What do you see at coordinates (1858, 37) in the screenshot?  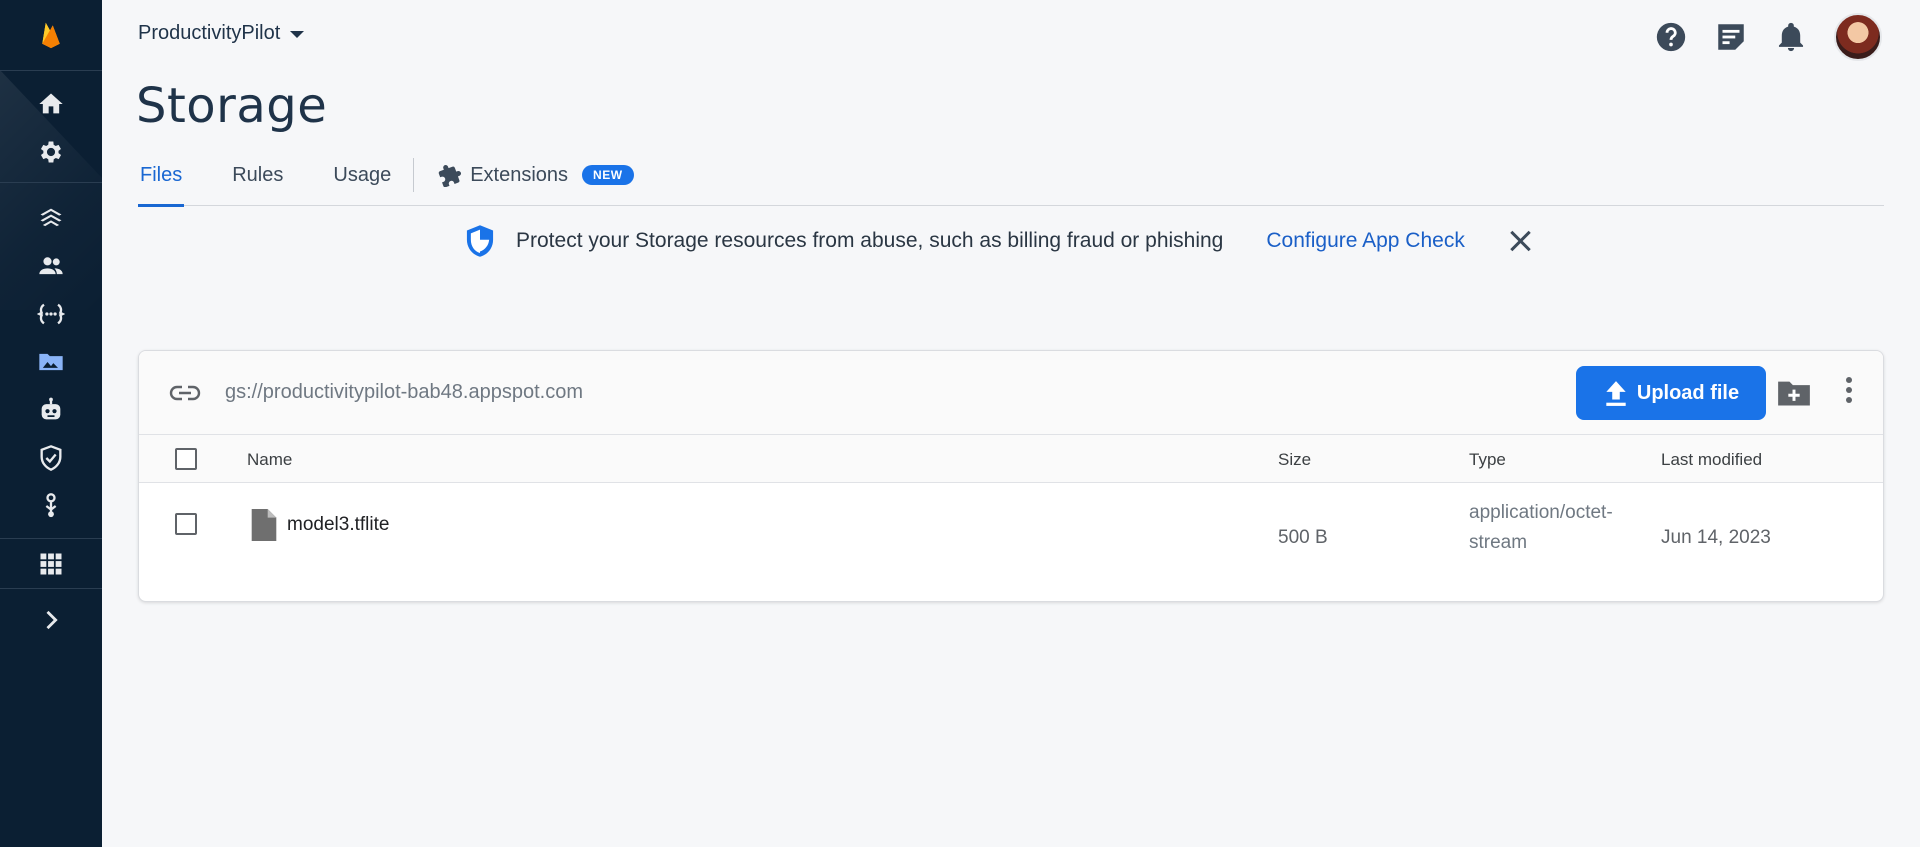 I see `avatar` at bounding box center [1858, 37].